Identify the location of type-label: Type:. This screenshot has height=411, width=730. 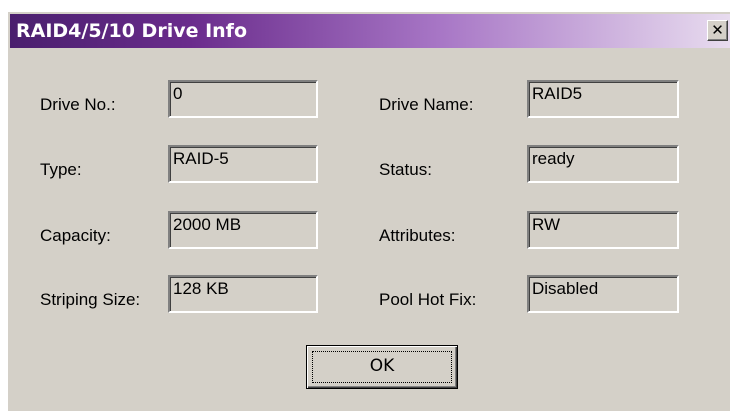
(61, 169).